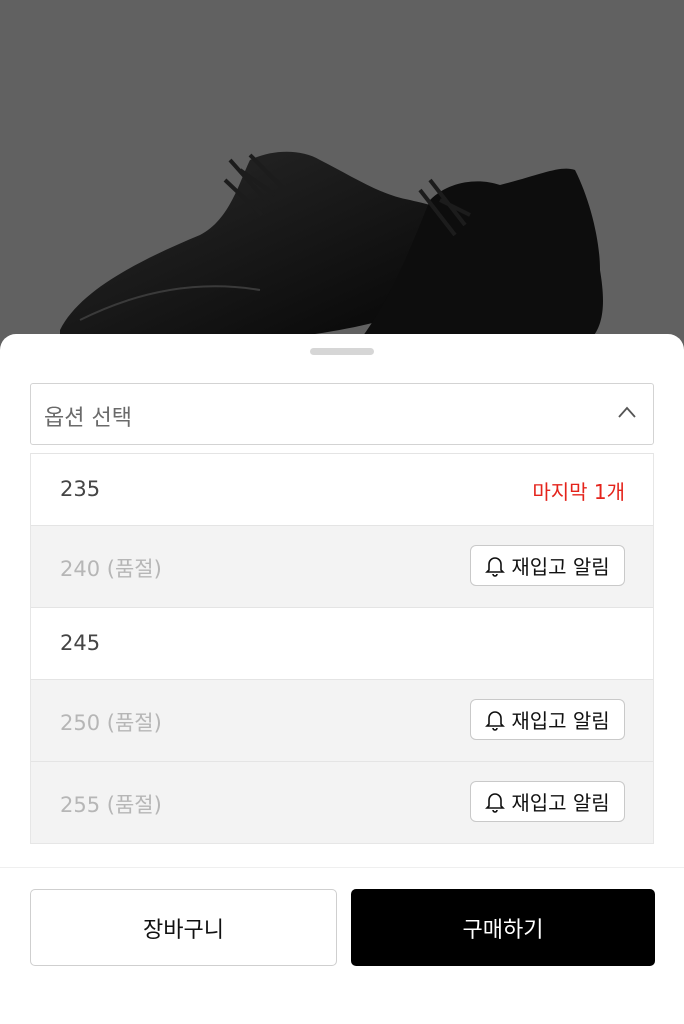  What do you see at coordinates (183, 927) in the screenshot?
I see `add-to-cart-button: 장바구니` at bounding box center [183, 927].